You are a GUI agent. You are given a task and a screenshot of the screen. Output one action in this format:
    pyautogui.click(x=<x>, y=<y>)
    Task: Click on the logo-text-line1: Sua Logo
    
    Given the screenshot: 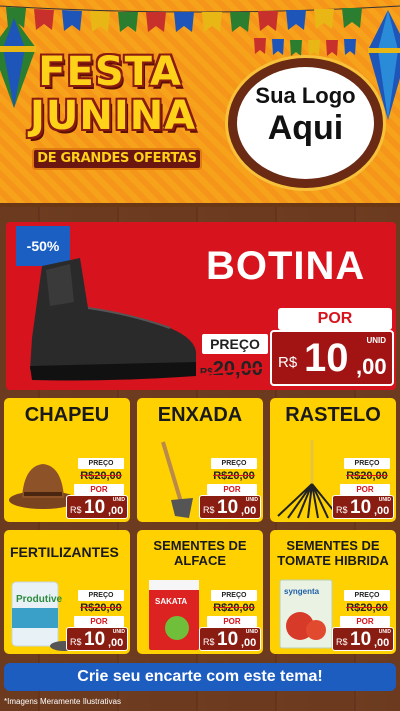 What is the action you would take?
    pyautogui.click(x=305, y=95)
    